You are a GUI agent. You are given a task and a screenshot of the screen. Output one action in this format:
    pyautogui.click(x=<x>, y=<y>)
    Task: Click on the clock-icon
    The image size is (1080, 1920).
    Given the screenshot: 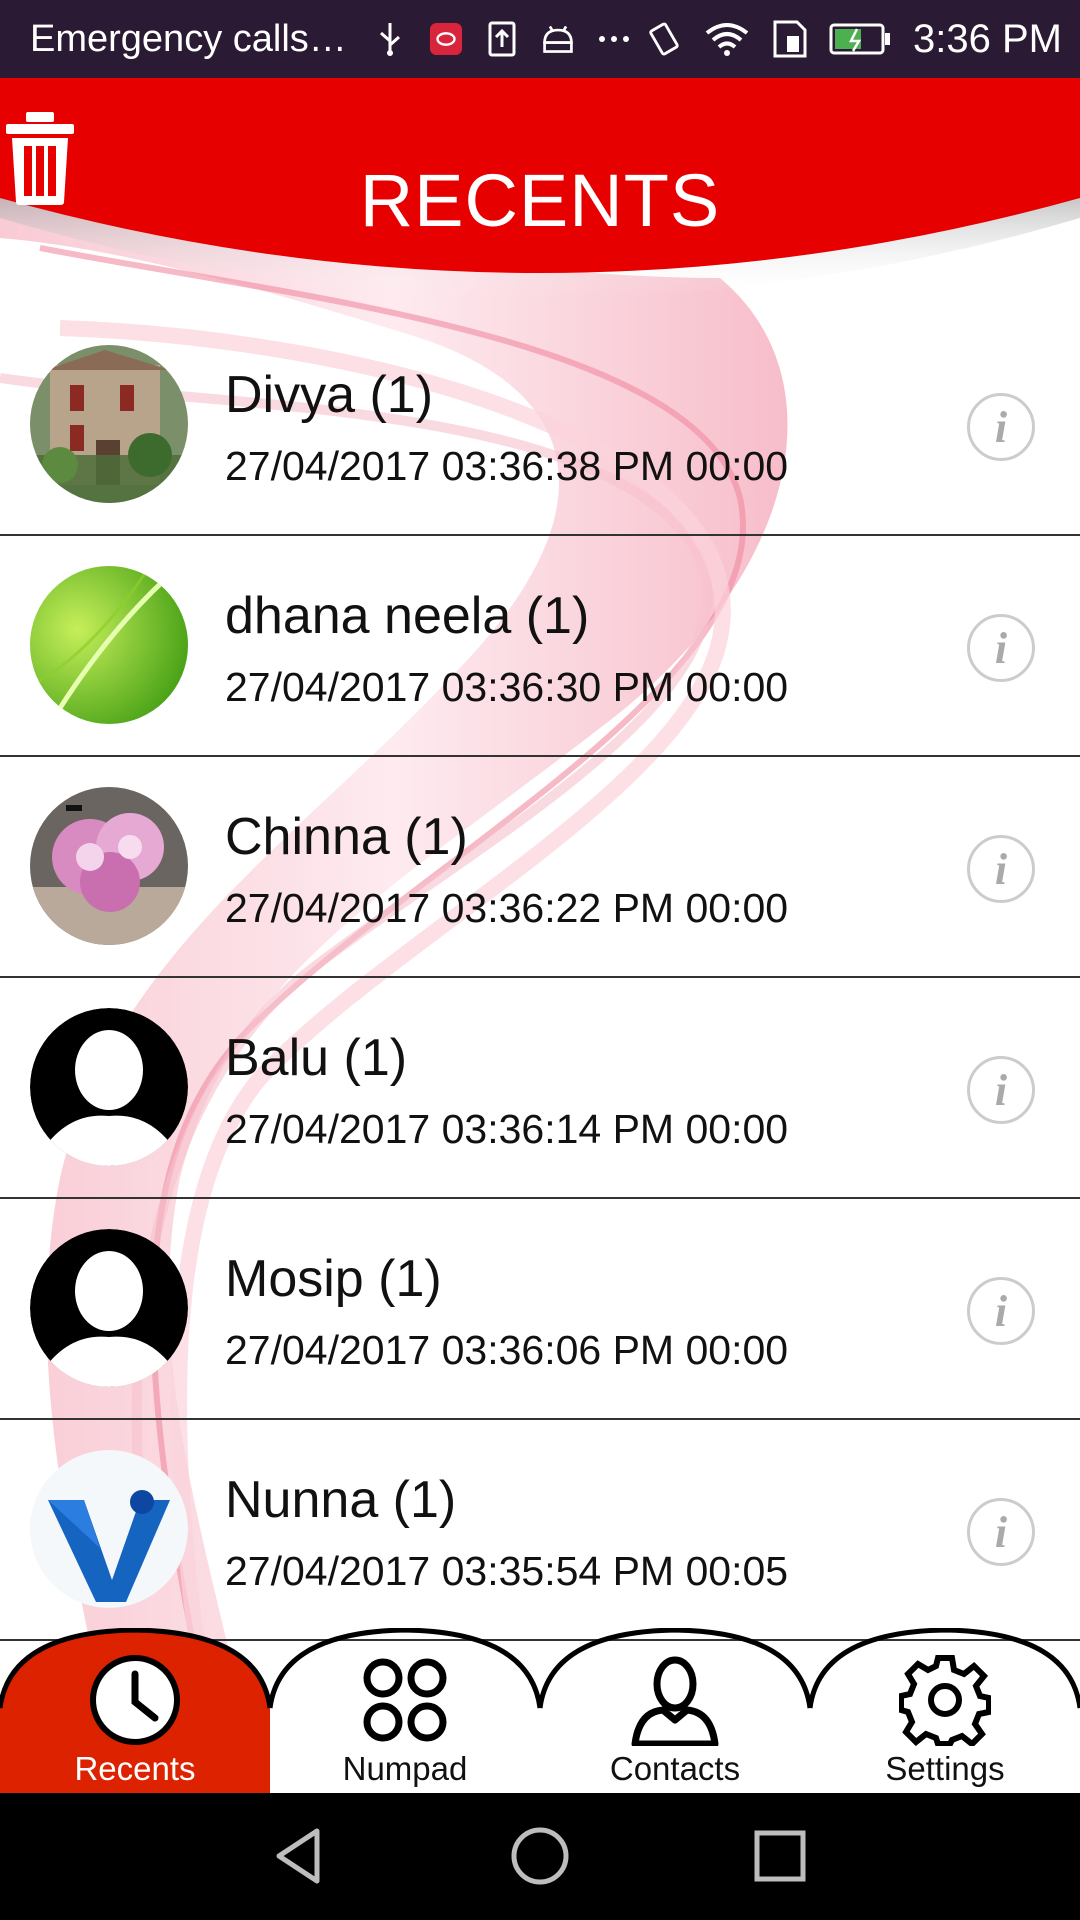 What is the action you would take?
    pyautogui.click(x=135, y=1700)
    